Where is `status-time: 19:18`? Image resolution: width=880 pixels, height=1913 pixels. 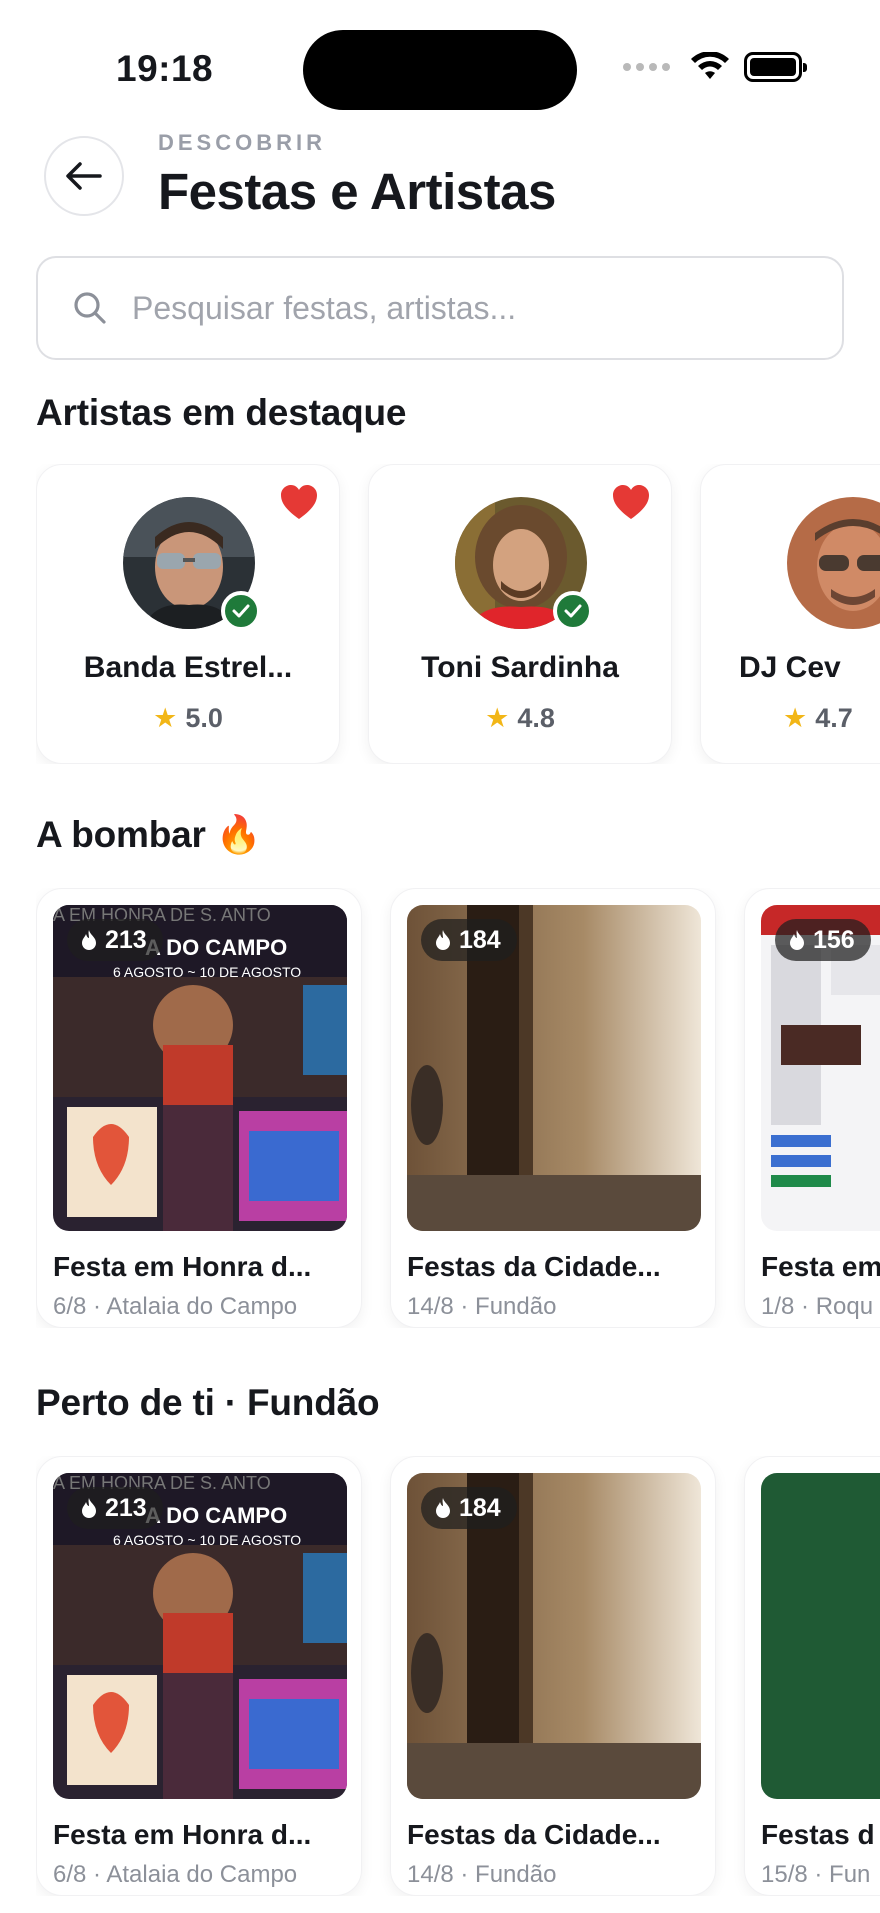 status-time: 19:18 is located at coordinates (165, 68).